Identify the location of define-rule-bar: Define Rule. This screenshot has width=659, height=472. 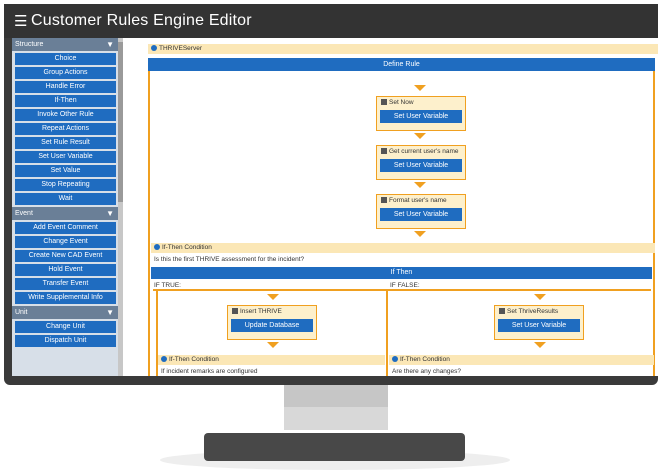
(401, 64).